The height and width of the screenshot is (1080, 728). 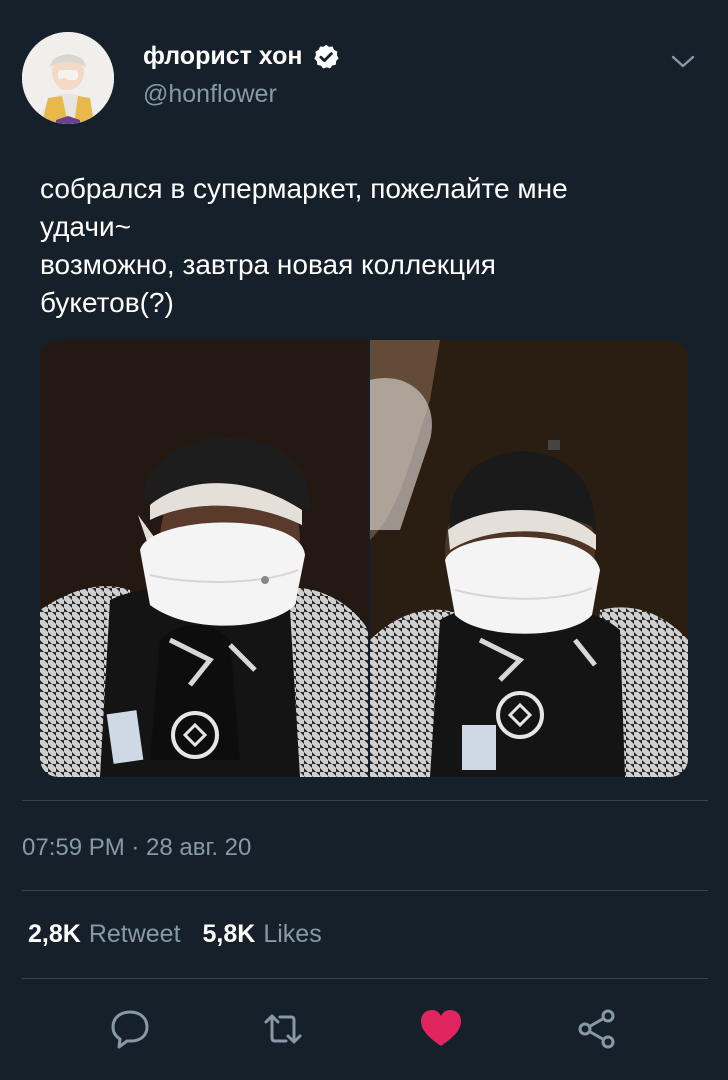 What do you see at coordinates (137, 847) in the screenshot?
I see `tweet-timestamp: 07:59 PM · 28 авг. 20` at bounding box center [137, 847].